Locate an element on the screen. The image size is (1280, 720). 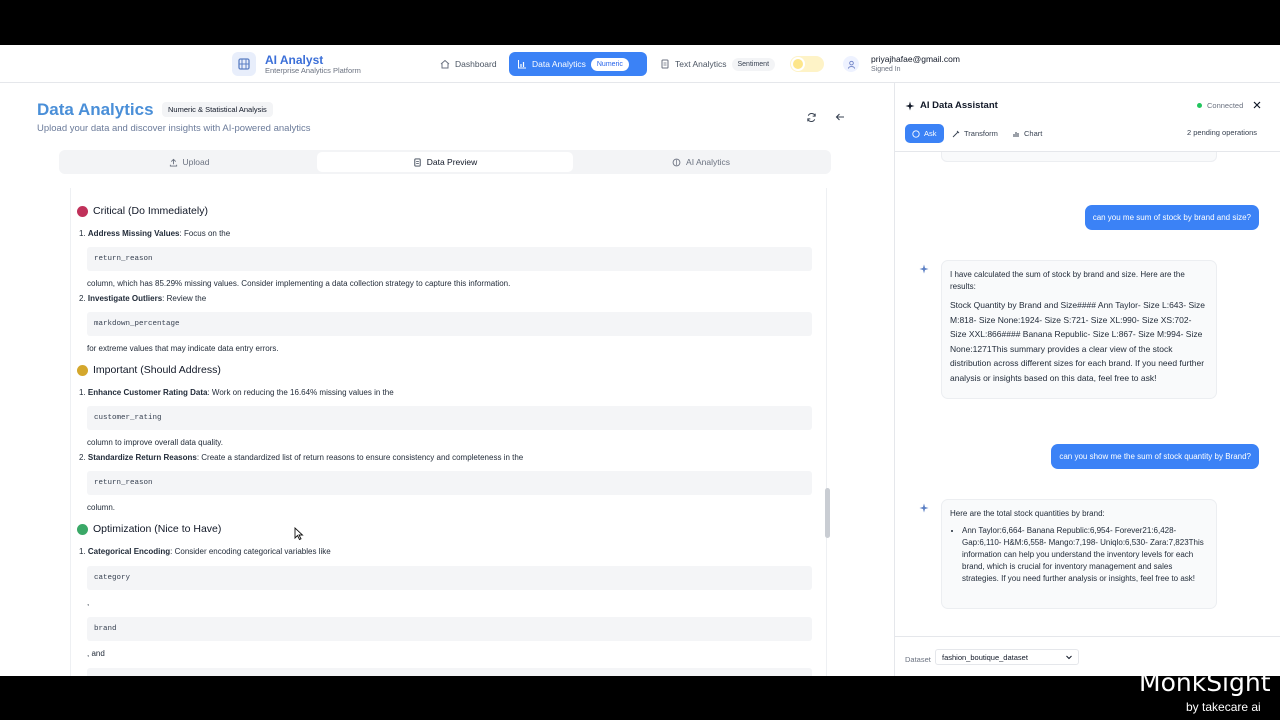
assistant-tab-chart: Chart is located at coordinates (1027, 133).